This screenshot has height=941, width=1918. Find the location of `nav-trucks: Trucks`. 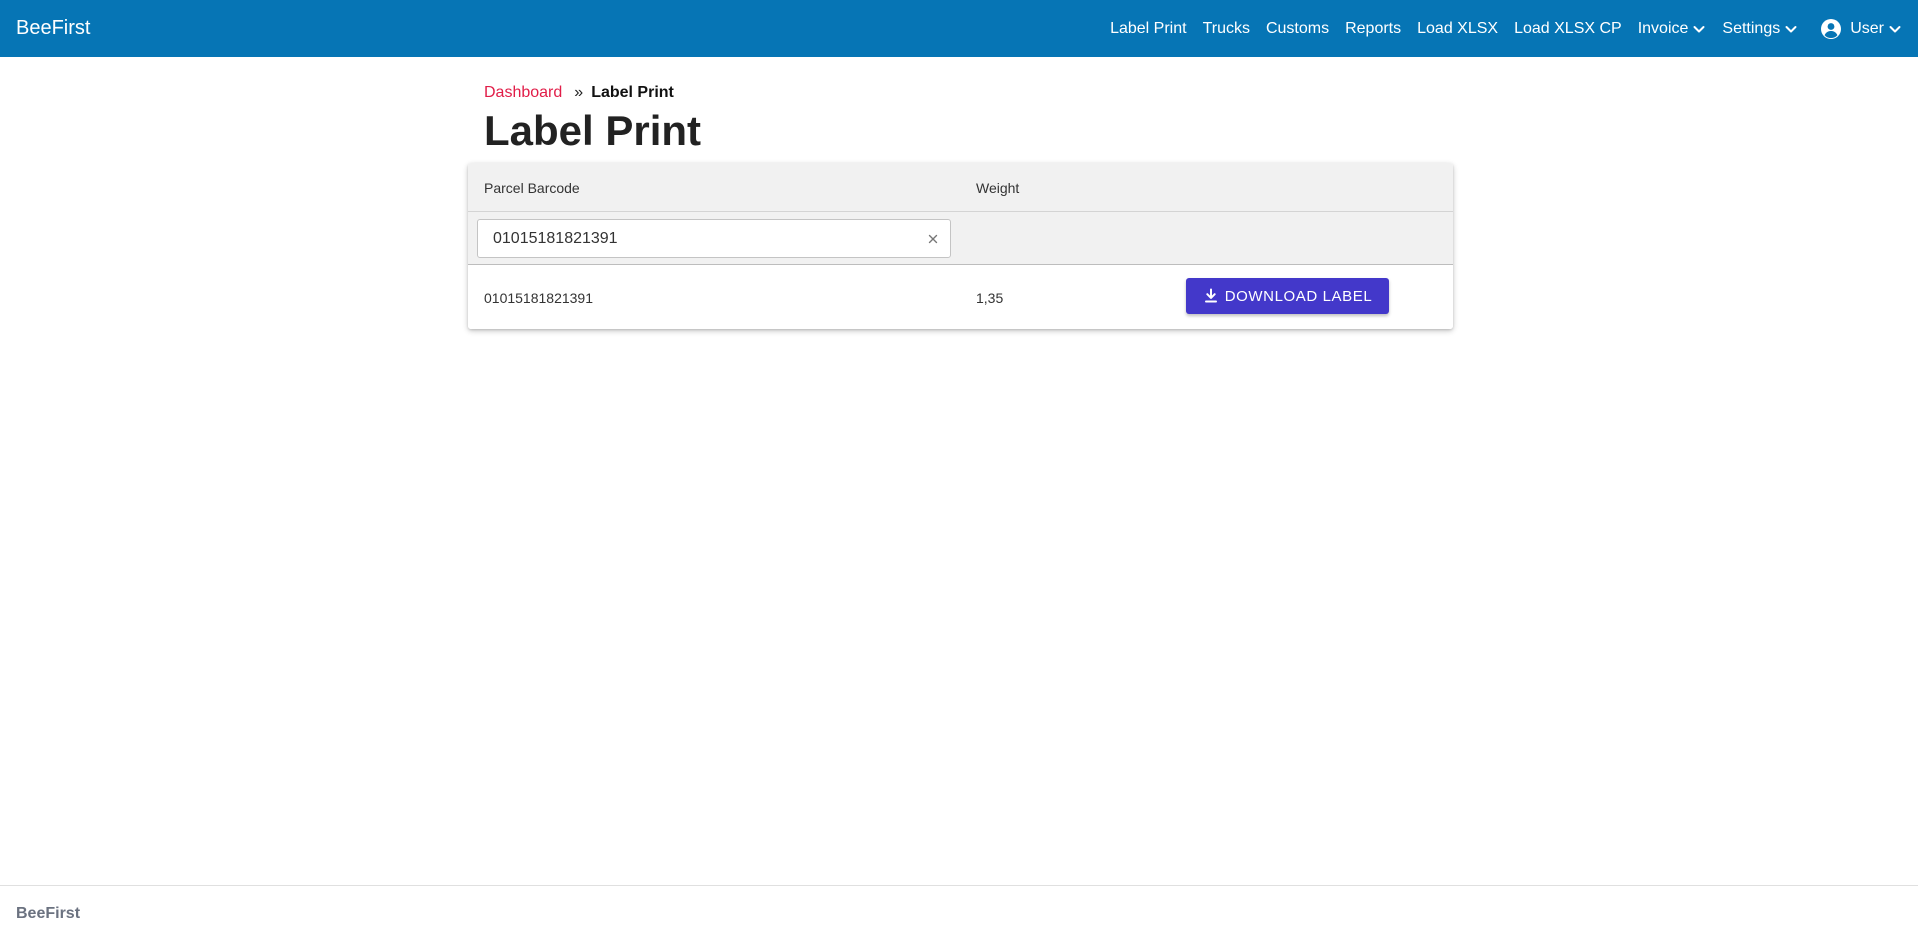

nav-trucks: Trucks is located at coordinates (1226, 29).